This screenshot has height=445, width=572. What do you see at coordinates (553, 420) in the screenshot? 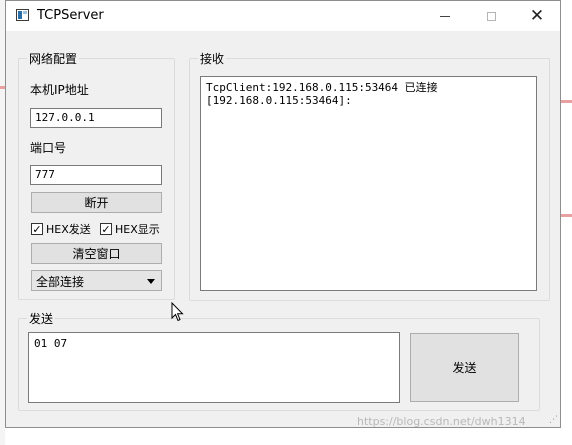
I see `resize-grip-icon: ⋰` at bounding box center [553, 420].